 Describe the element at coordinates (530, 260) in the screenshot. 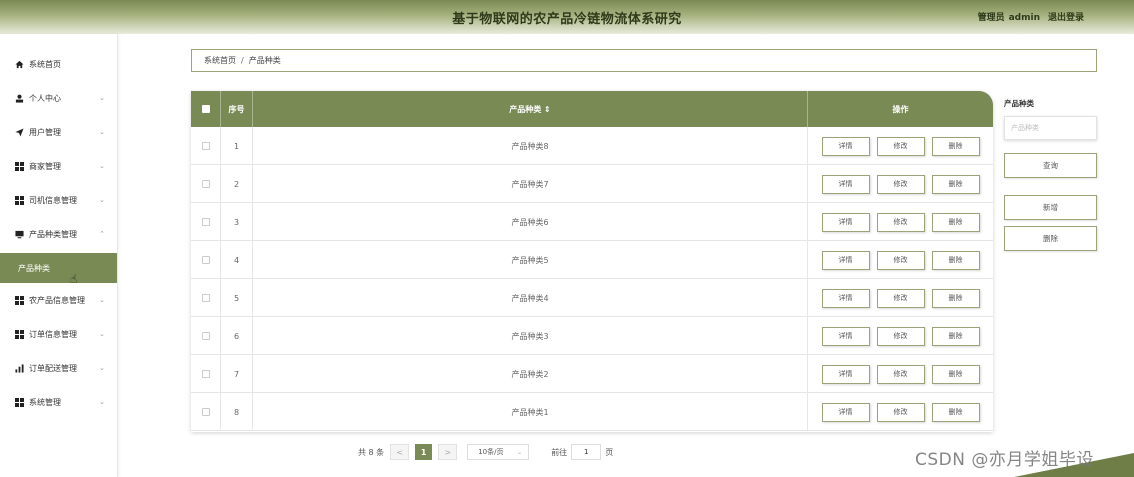

I see `row-category-name: 产品种类5` at that location.